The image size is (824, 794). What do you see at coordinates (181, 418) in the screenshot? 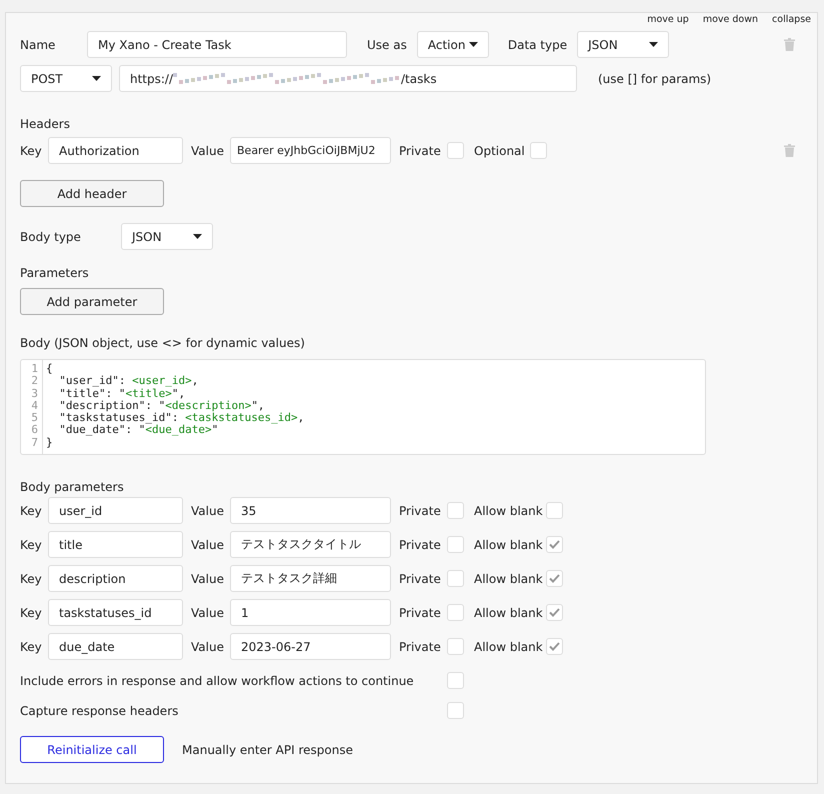
I see `code-line: "taskstatuses_id": <taskstatuses_id>,` at bounding box center [181, 418].